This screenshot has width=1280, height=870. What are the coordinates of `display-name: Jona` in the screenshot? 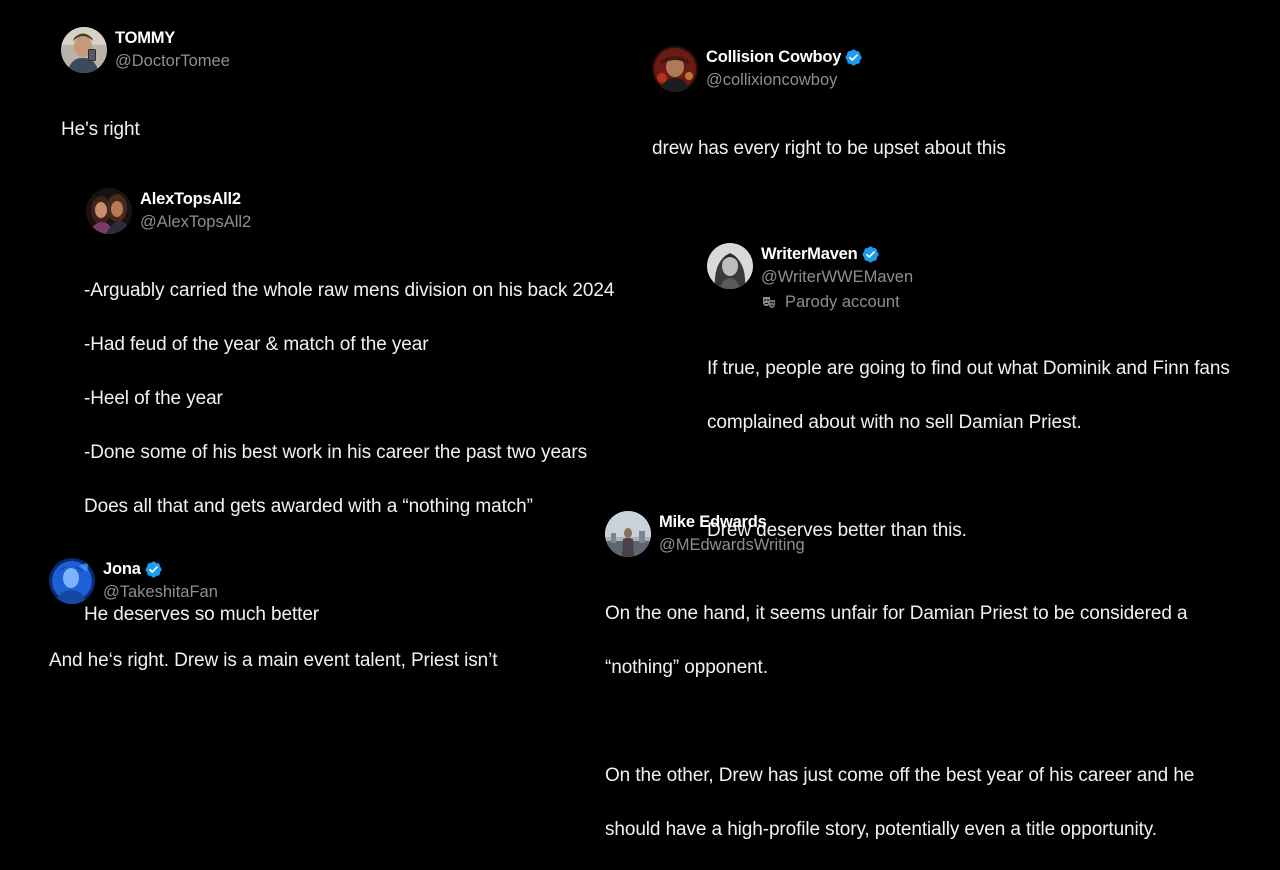 It's located at (122, 569).